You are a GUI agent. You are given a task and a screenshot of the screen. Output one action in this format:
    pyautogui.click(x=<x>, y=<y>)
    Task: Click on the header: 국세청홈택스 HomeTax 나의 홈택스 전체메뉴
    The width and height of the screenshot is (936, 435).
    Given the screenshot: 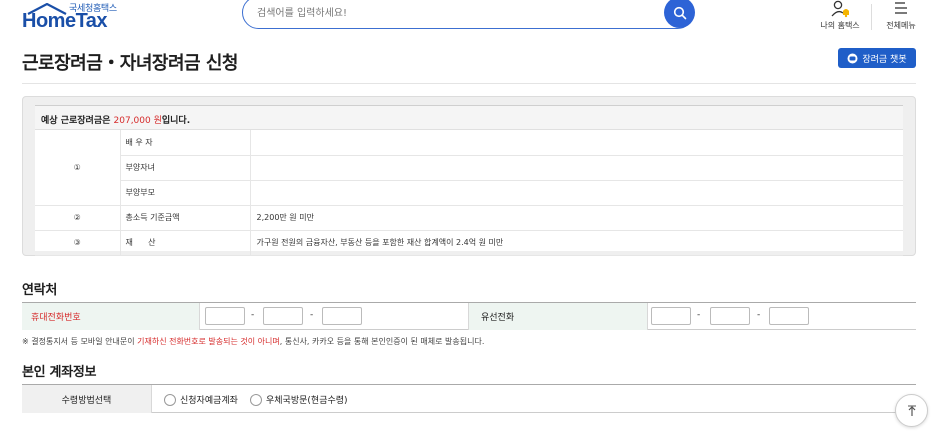 What is the action you would take?
    pyautogui.click(x=468, y=18)
    